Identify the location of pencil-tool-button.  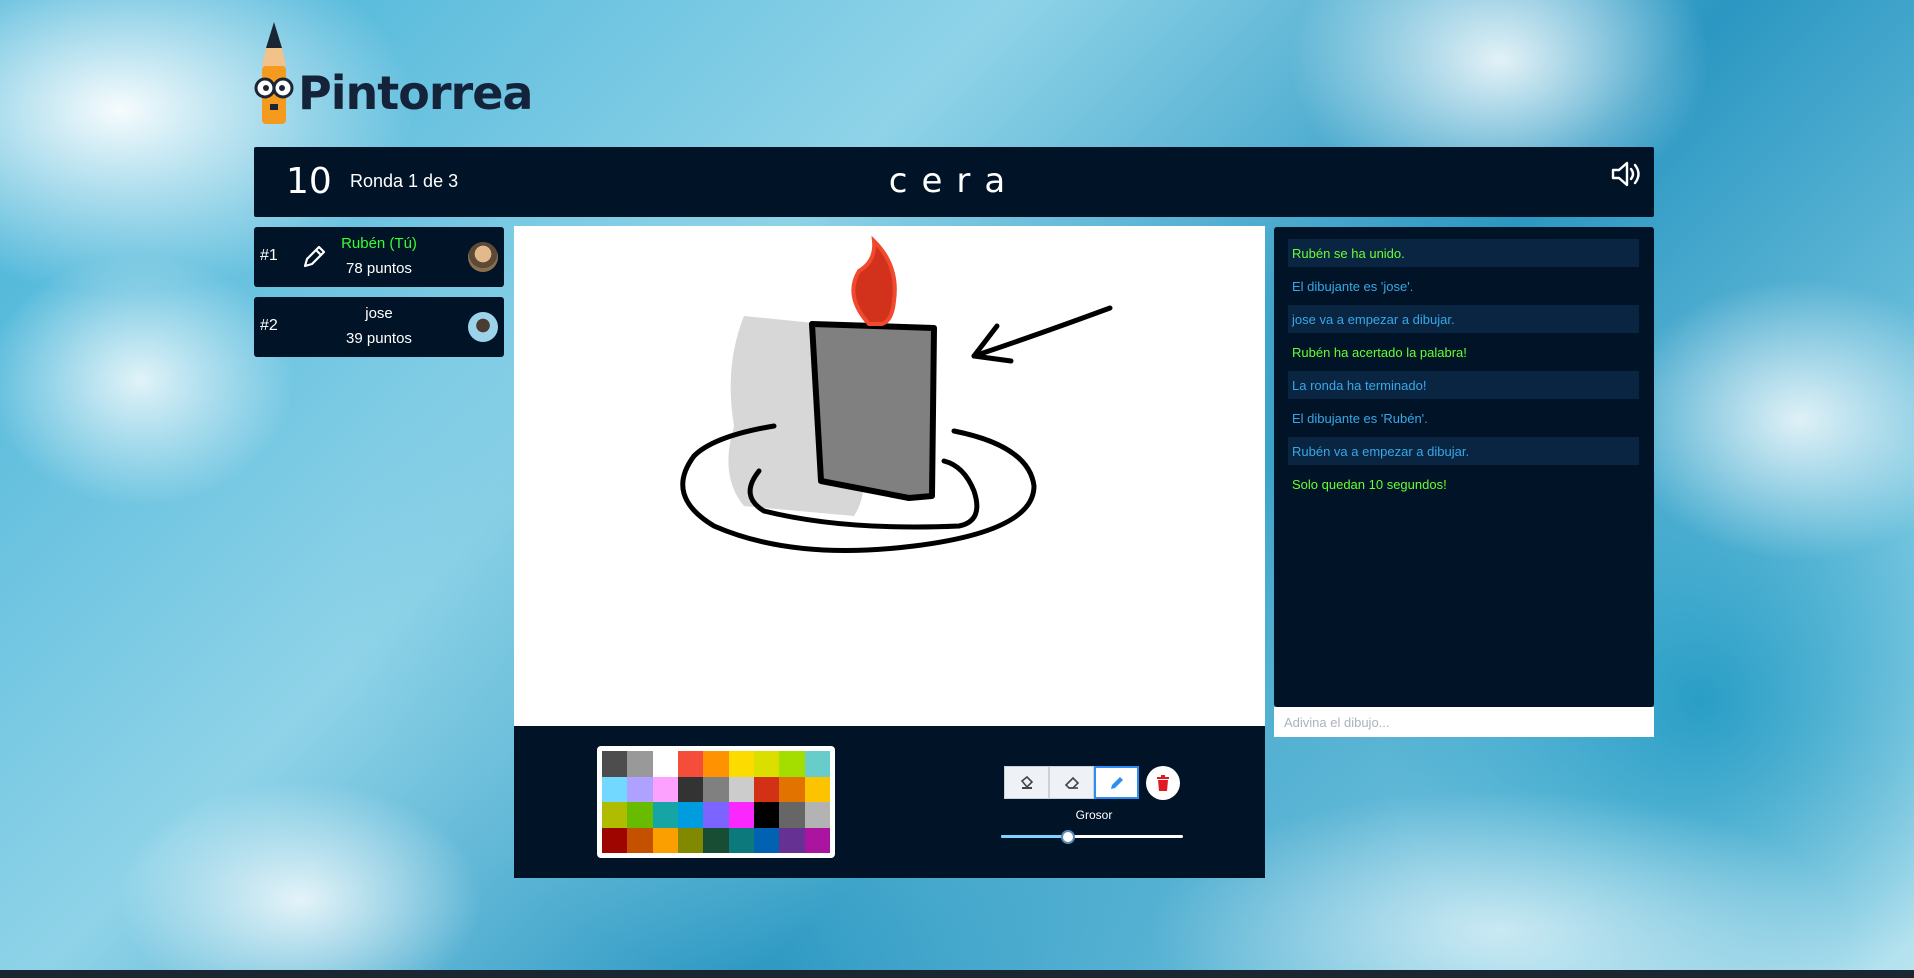
(1116, 782).